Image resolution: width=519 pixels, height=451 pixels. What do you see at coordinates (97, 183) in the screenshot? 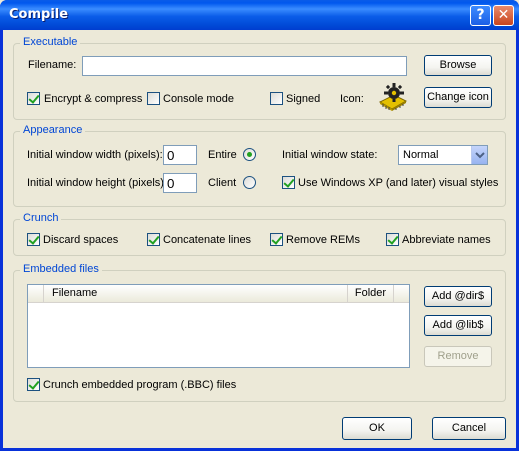
I see `window-height-label: Initial window height (pixels):` at bounding box center [97, 183].